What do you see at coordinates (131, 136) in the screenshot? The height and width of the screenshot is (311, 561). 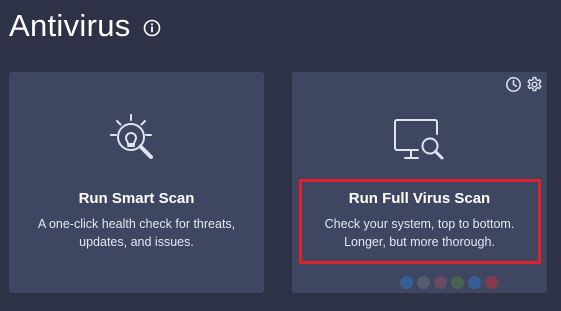 I see `lightbulb-magnifier-icon` at bounding box center [131, 136].